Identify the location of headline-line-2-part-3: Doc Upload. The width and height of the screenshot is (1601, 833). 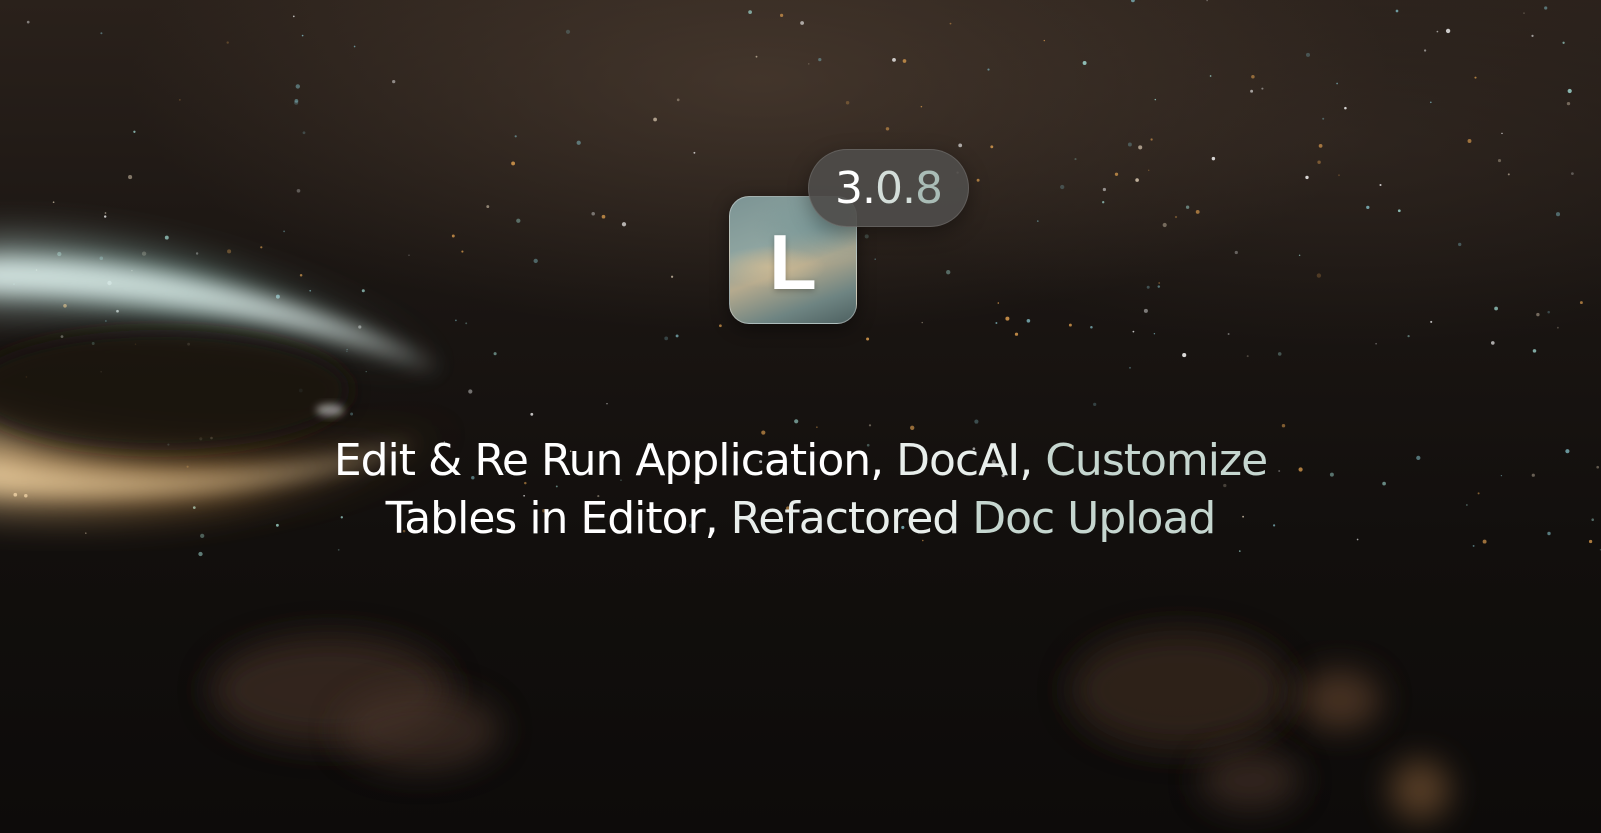
(1094, 518).